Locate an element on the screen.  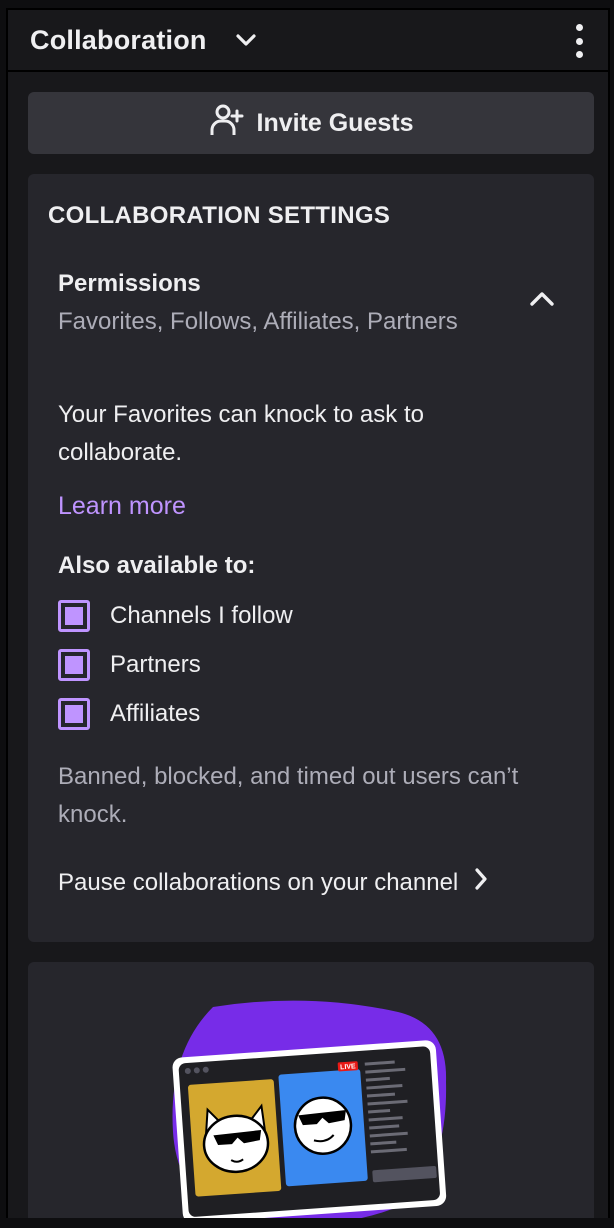
pause-collaborations-link: Pause collaborations on your channel is located at coordinates (274, 882).